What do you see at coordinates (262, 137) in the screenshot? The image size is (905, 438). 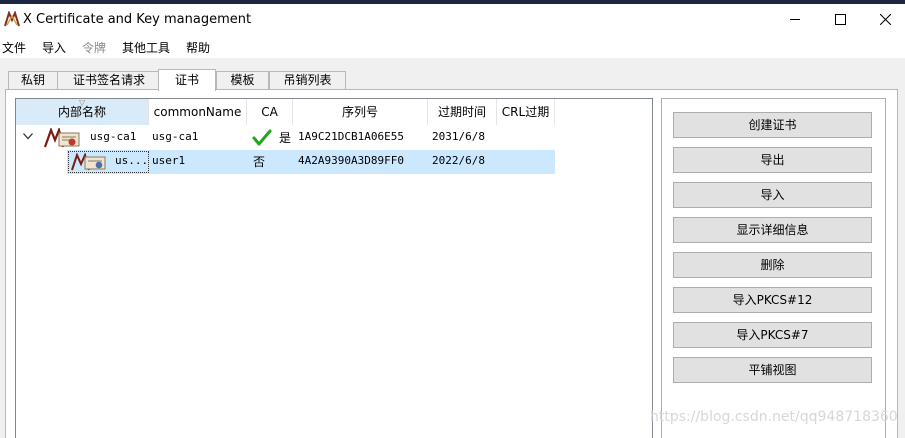 I see `ca-check-icon` at bounding box center [262, 137].